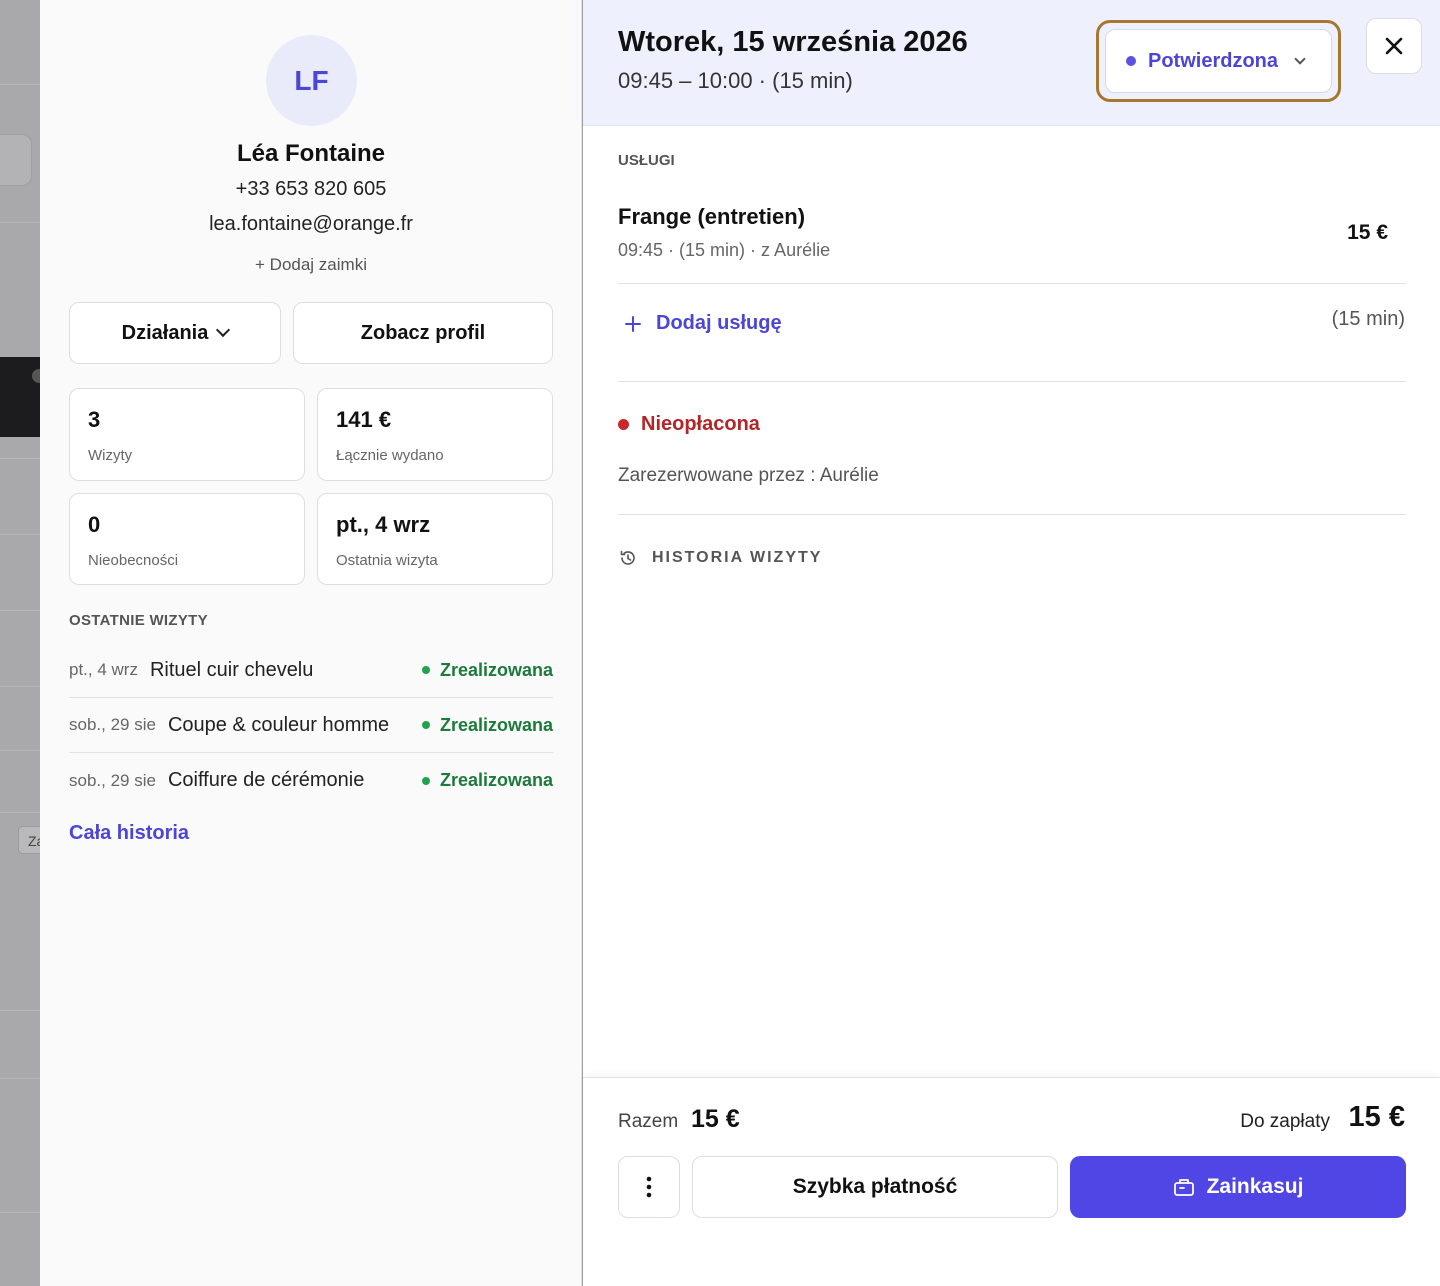  I want to click on appointment-date: Wtorek, 15 września 2026, so click(793, 42).